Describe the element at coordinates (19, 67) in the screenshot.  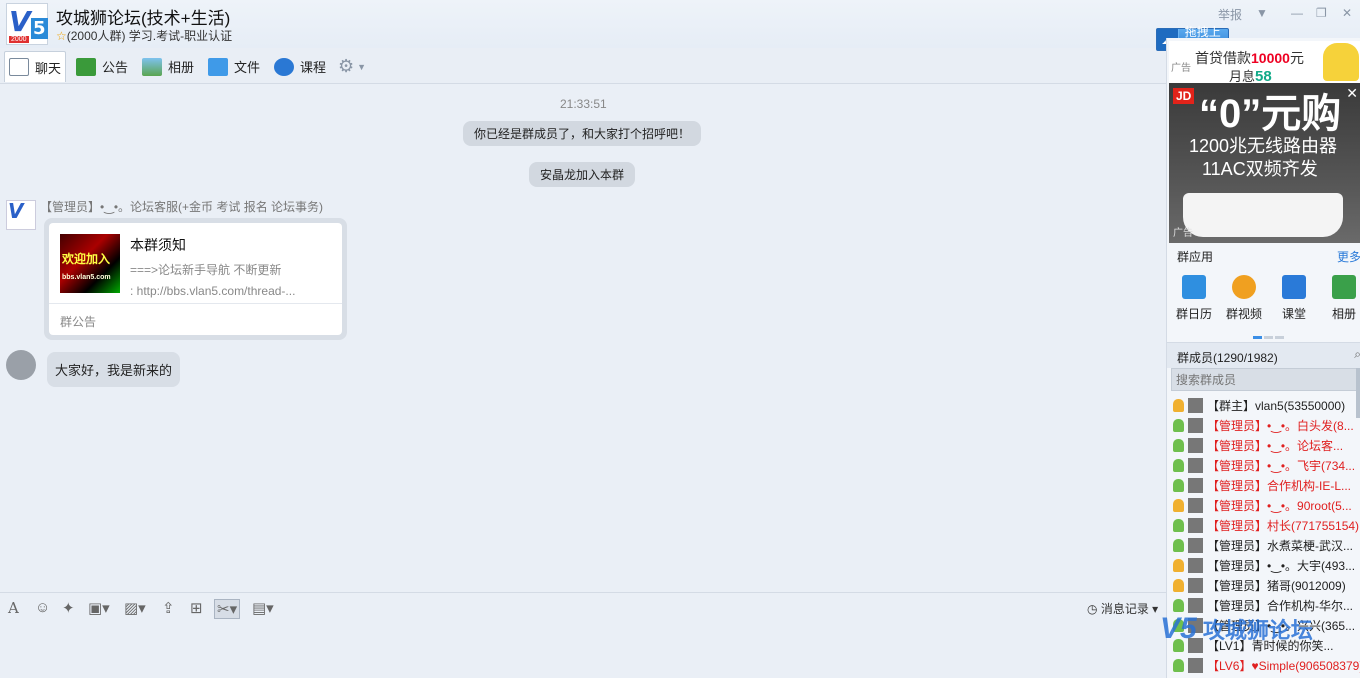
I see `chat-icon` at that location.